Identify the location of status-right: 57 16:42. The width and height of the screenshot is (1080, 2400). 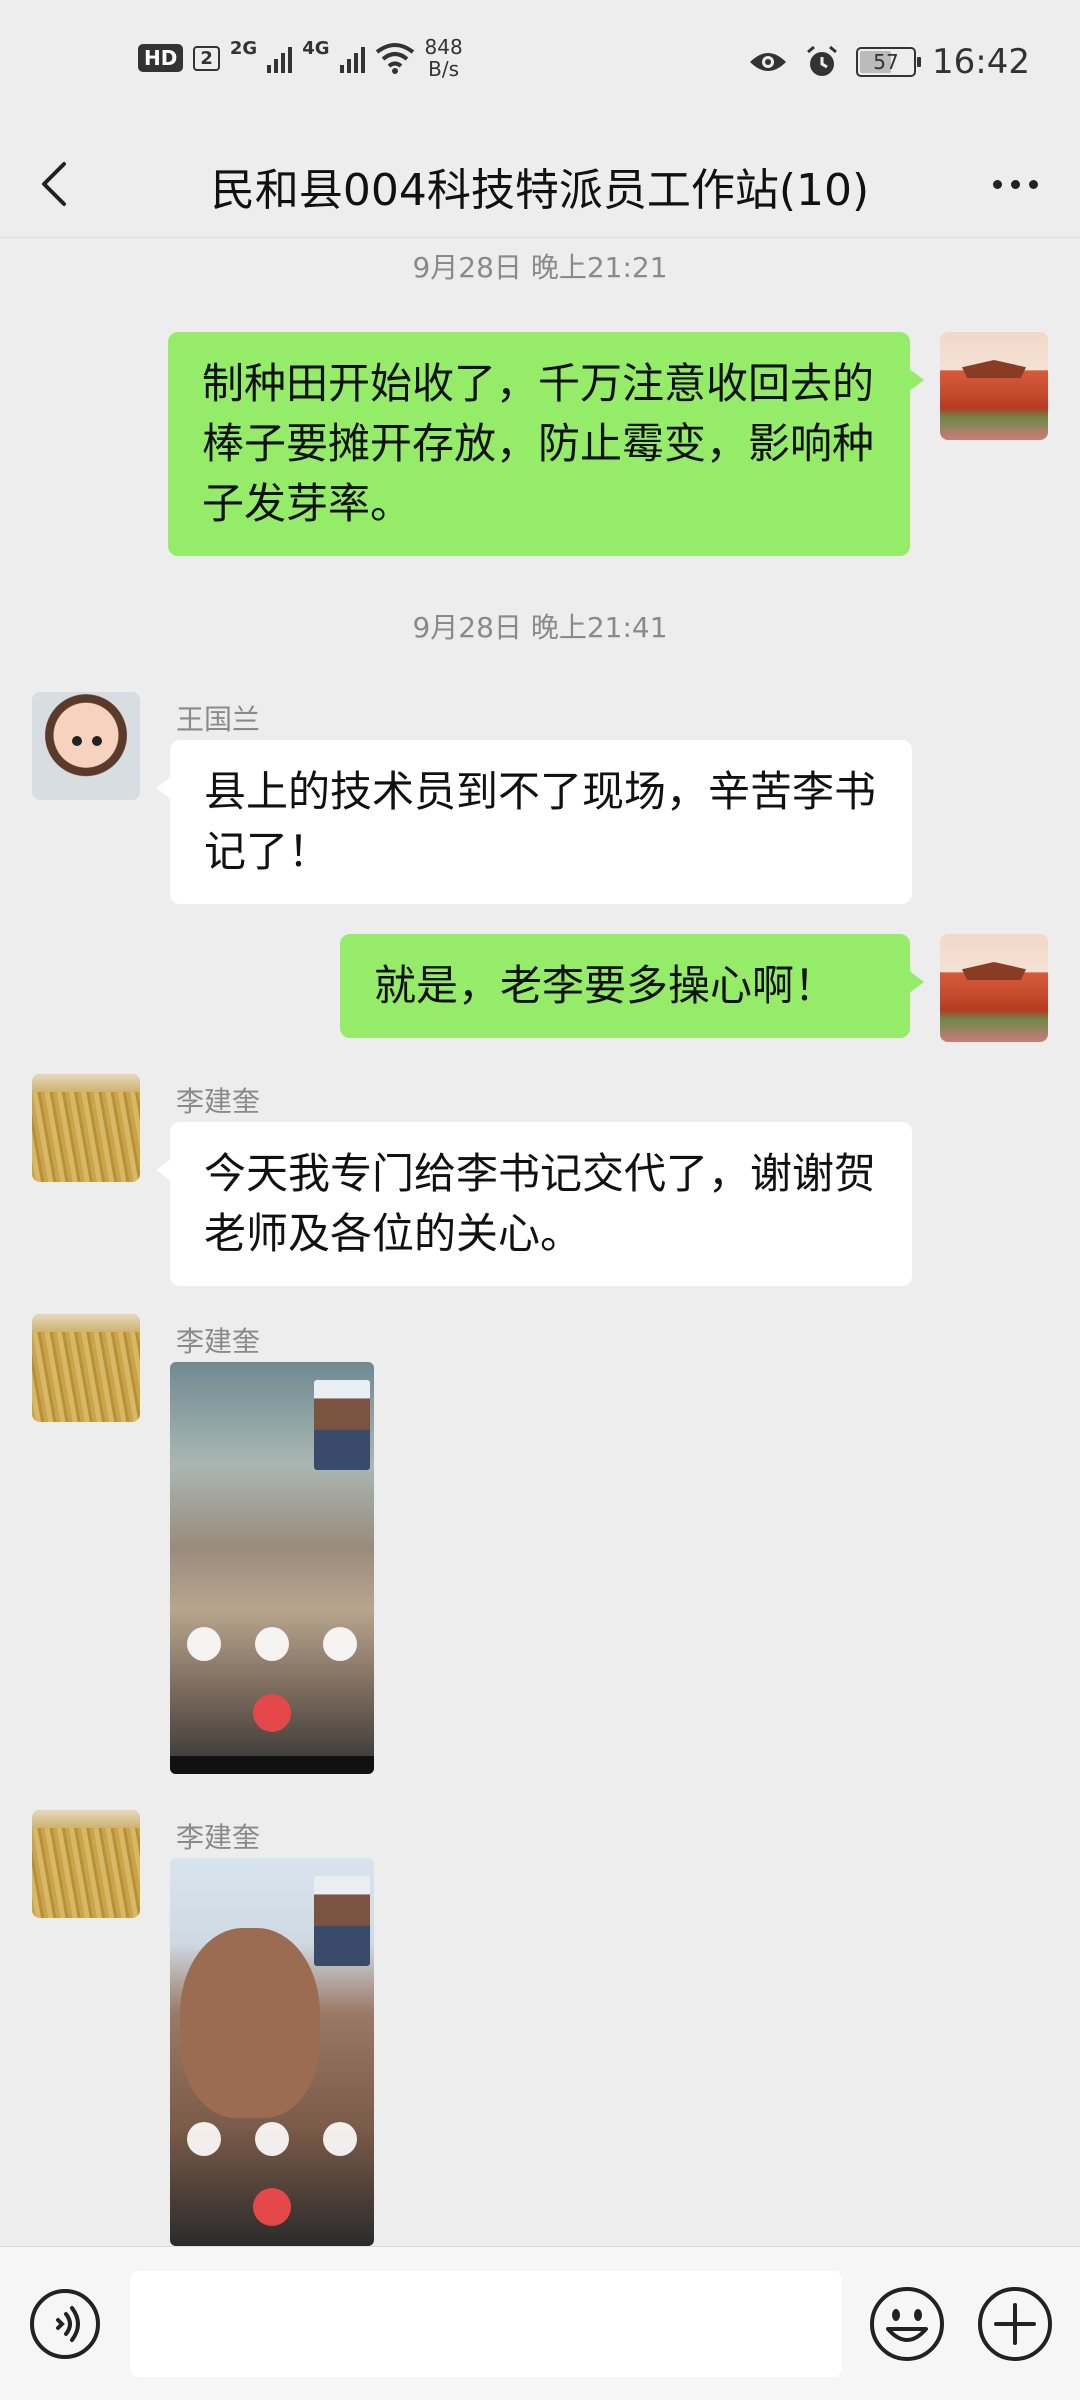
(889, 62).